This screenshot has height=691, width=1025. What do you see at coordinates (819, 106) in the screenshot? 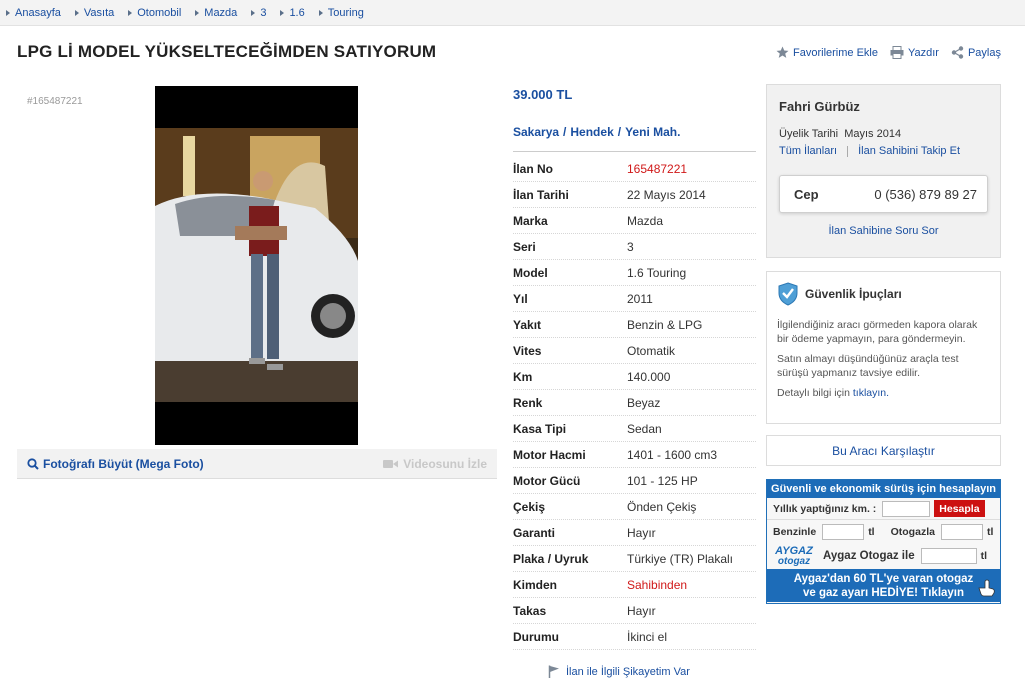
I see `seller-name: Fahri Gürbüz` at bounding box center [819, 106].